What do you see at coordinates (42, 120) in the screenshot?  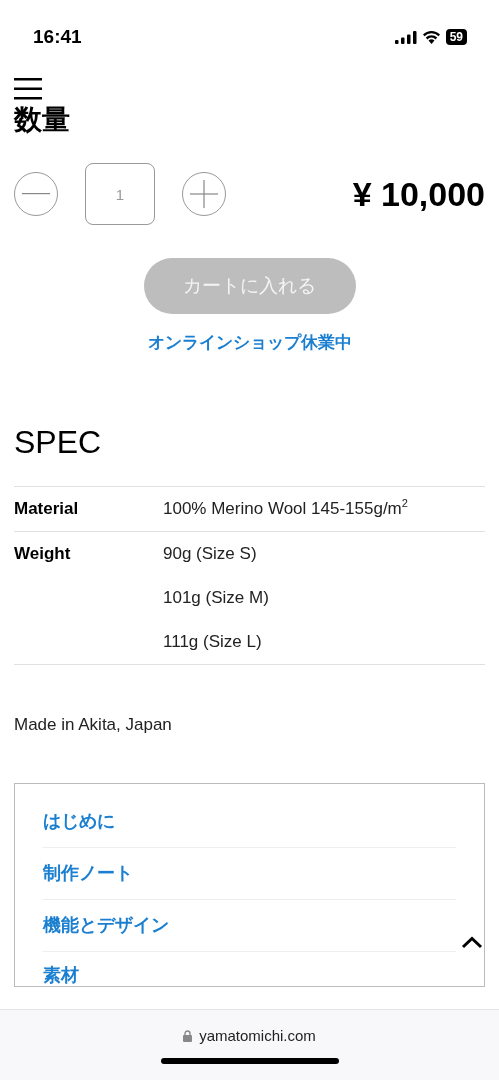 I see `quantity-heading: 数量` at bounding box center [42, 120].